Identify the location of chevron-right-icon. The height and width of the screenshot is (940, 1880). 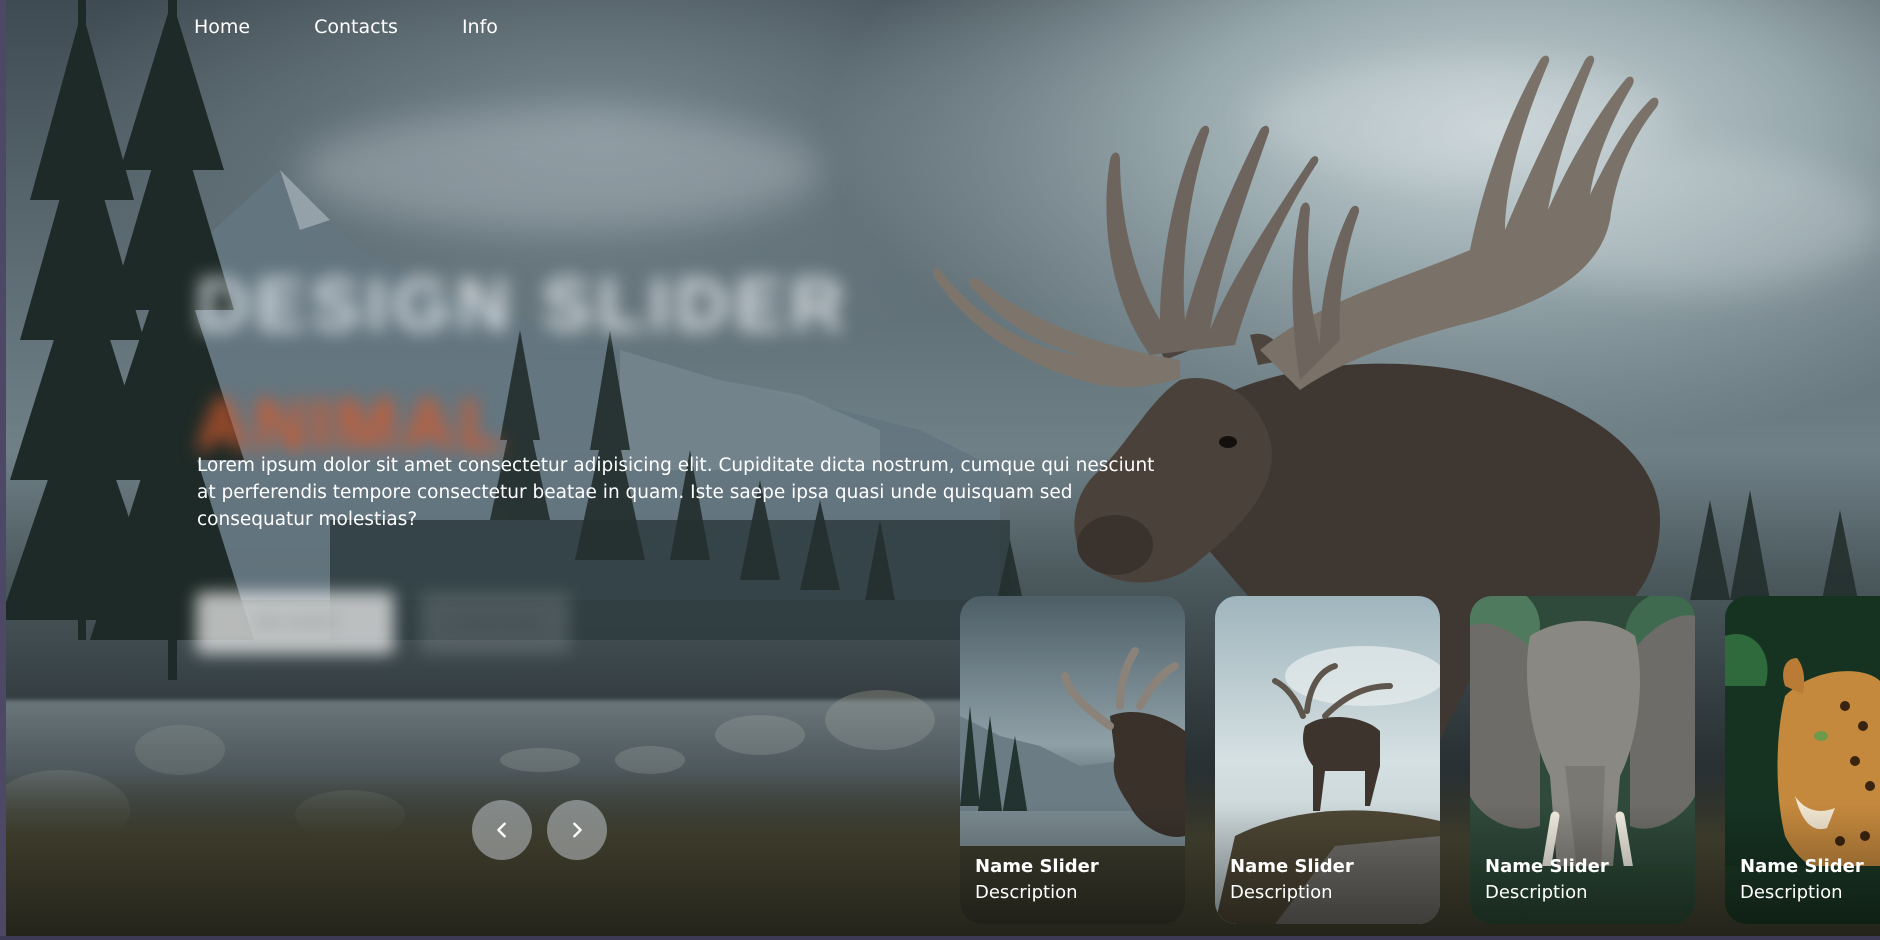
(577, 830).